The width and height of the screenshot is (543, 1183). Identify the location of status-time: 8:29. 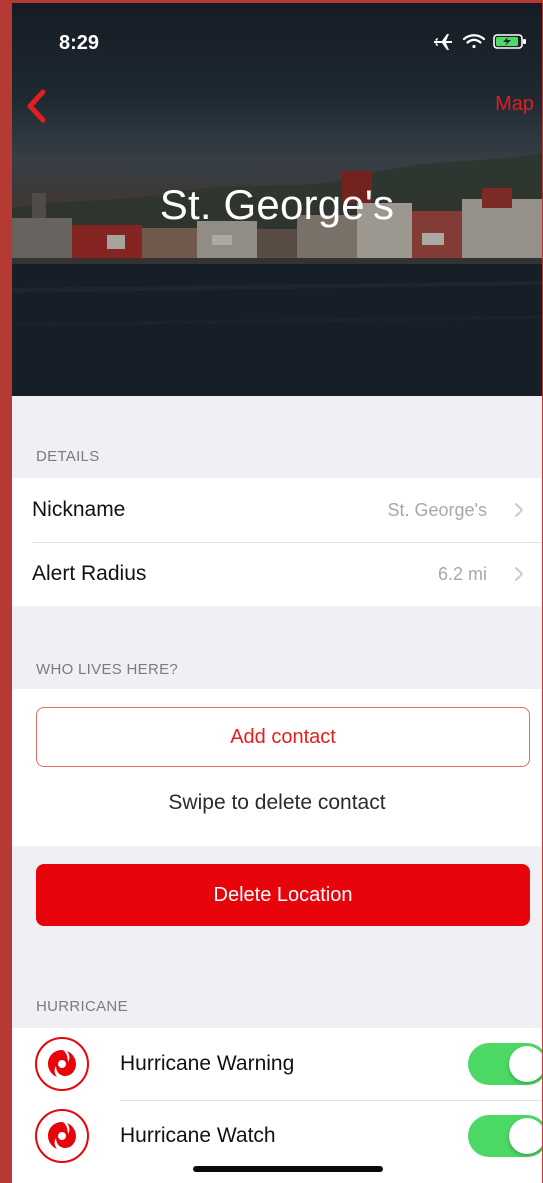
(79, 43).